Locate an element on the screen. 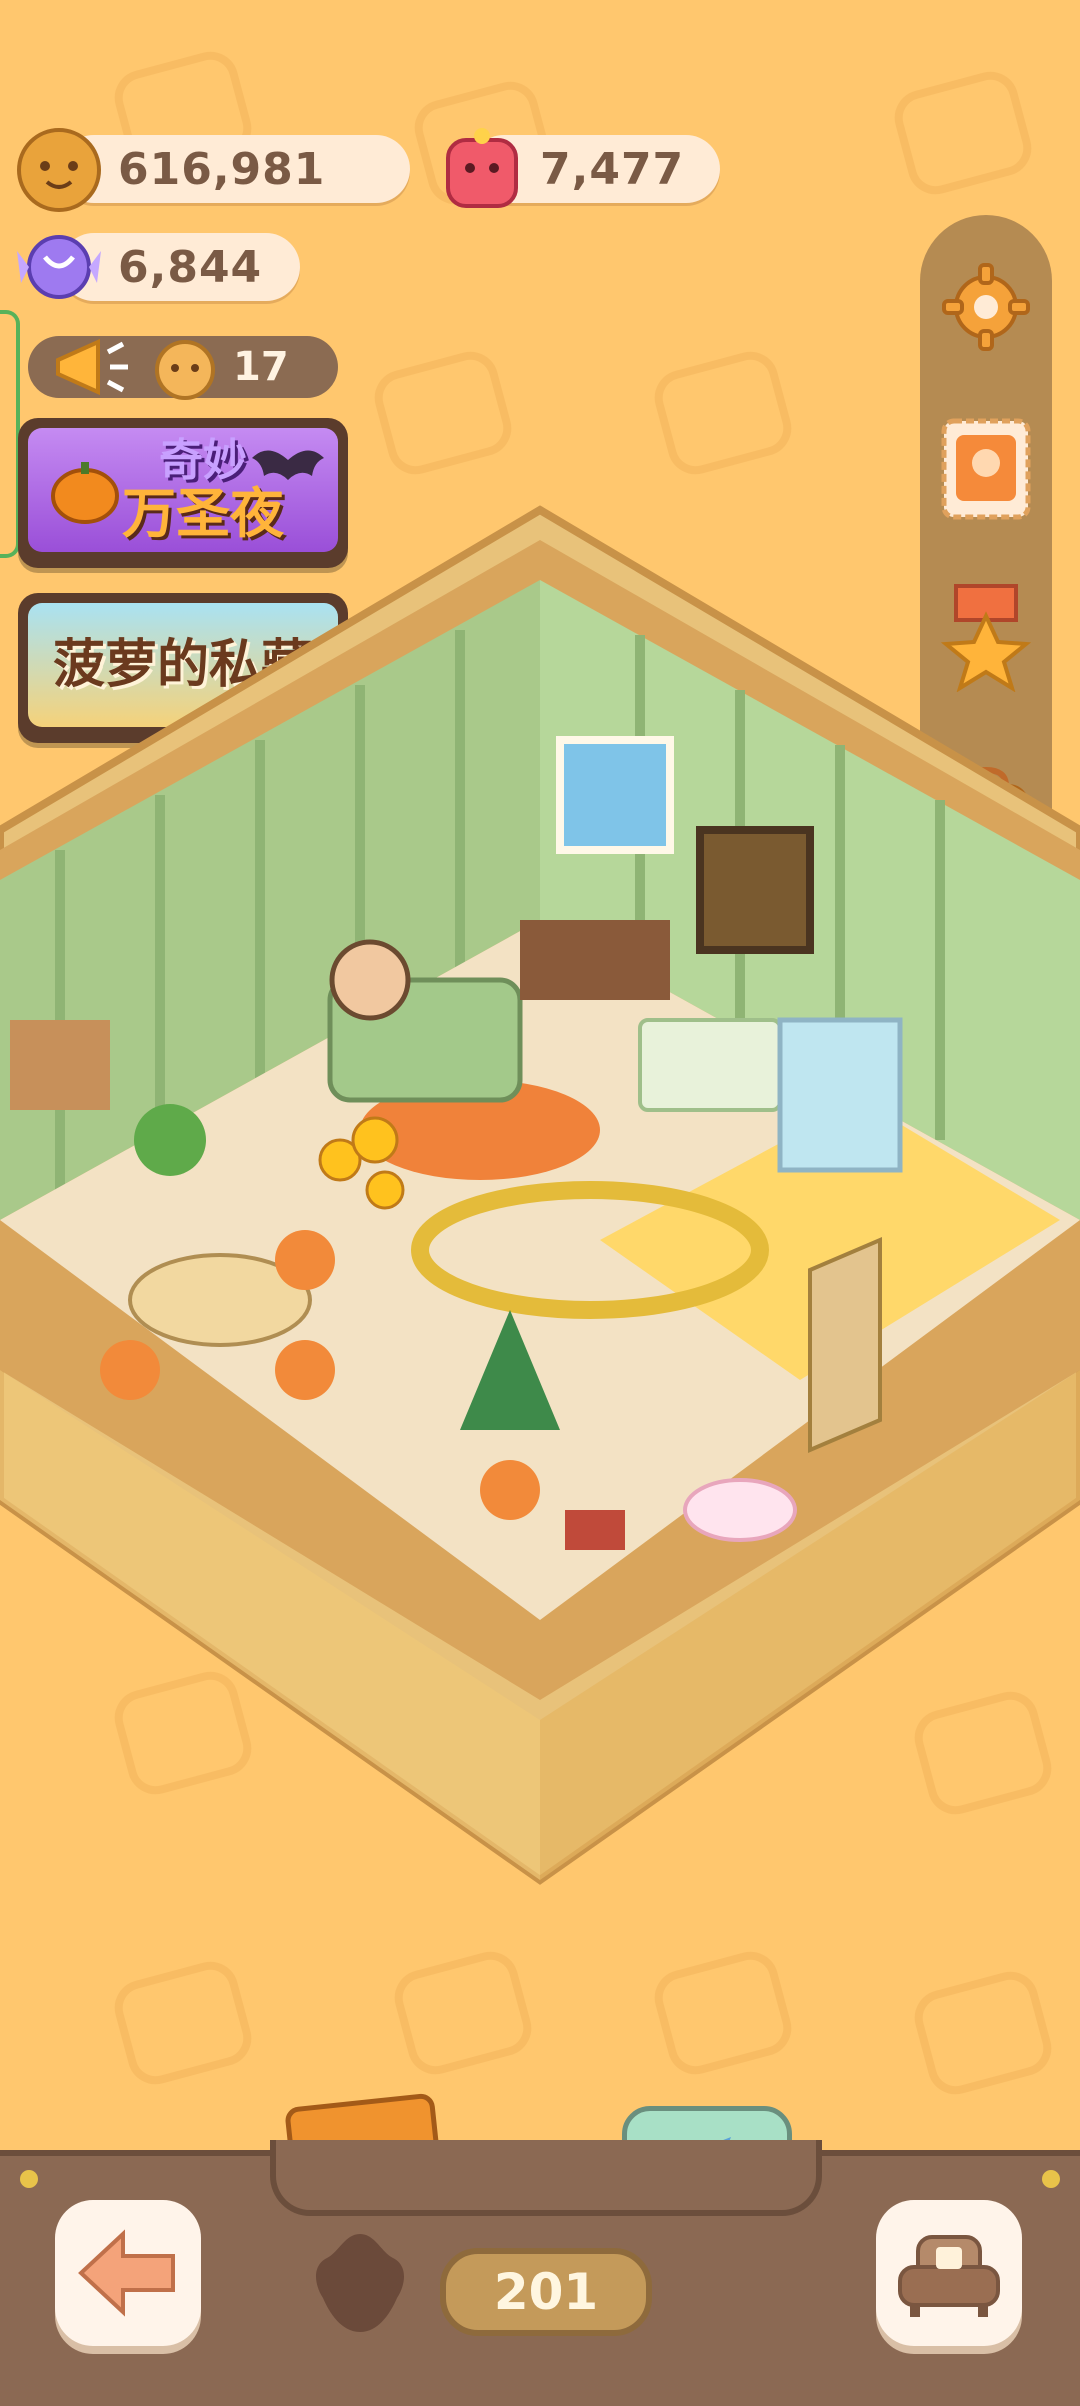 This screenshot has height=2406, width=1080. gems-value: 7,477 is located at coordinates (612, 169).